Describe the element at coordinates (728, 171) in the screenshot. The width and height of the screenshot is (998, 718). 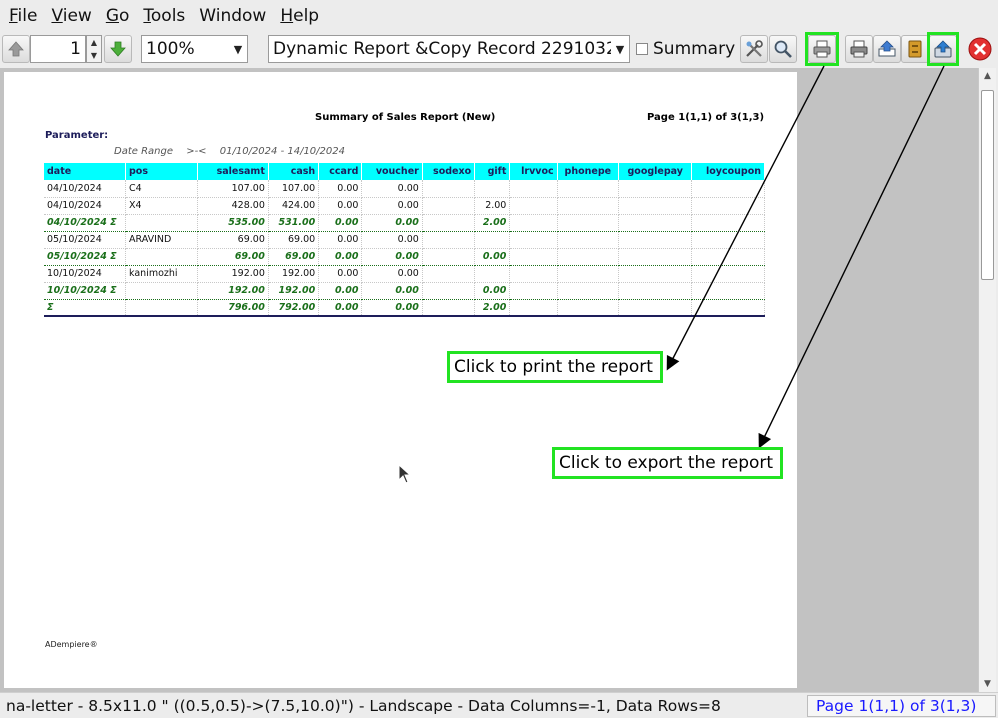
I see `column-header: loycoupon` at that location.